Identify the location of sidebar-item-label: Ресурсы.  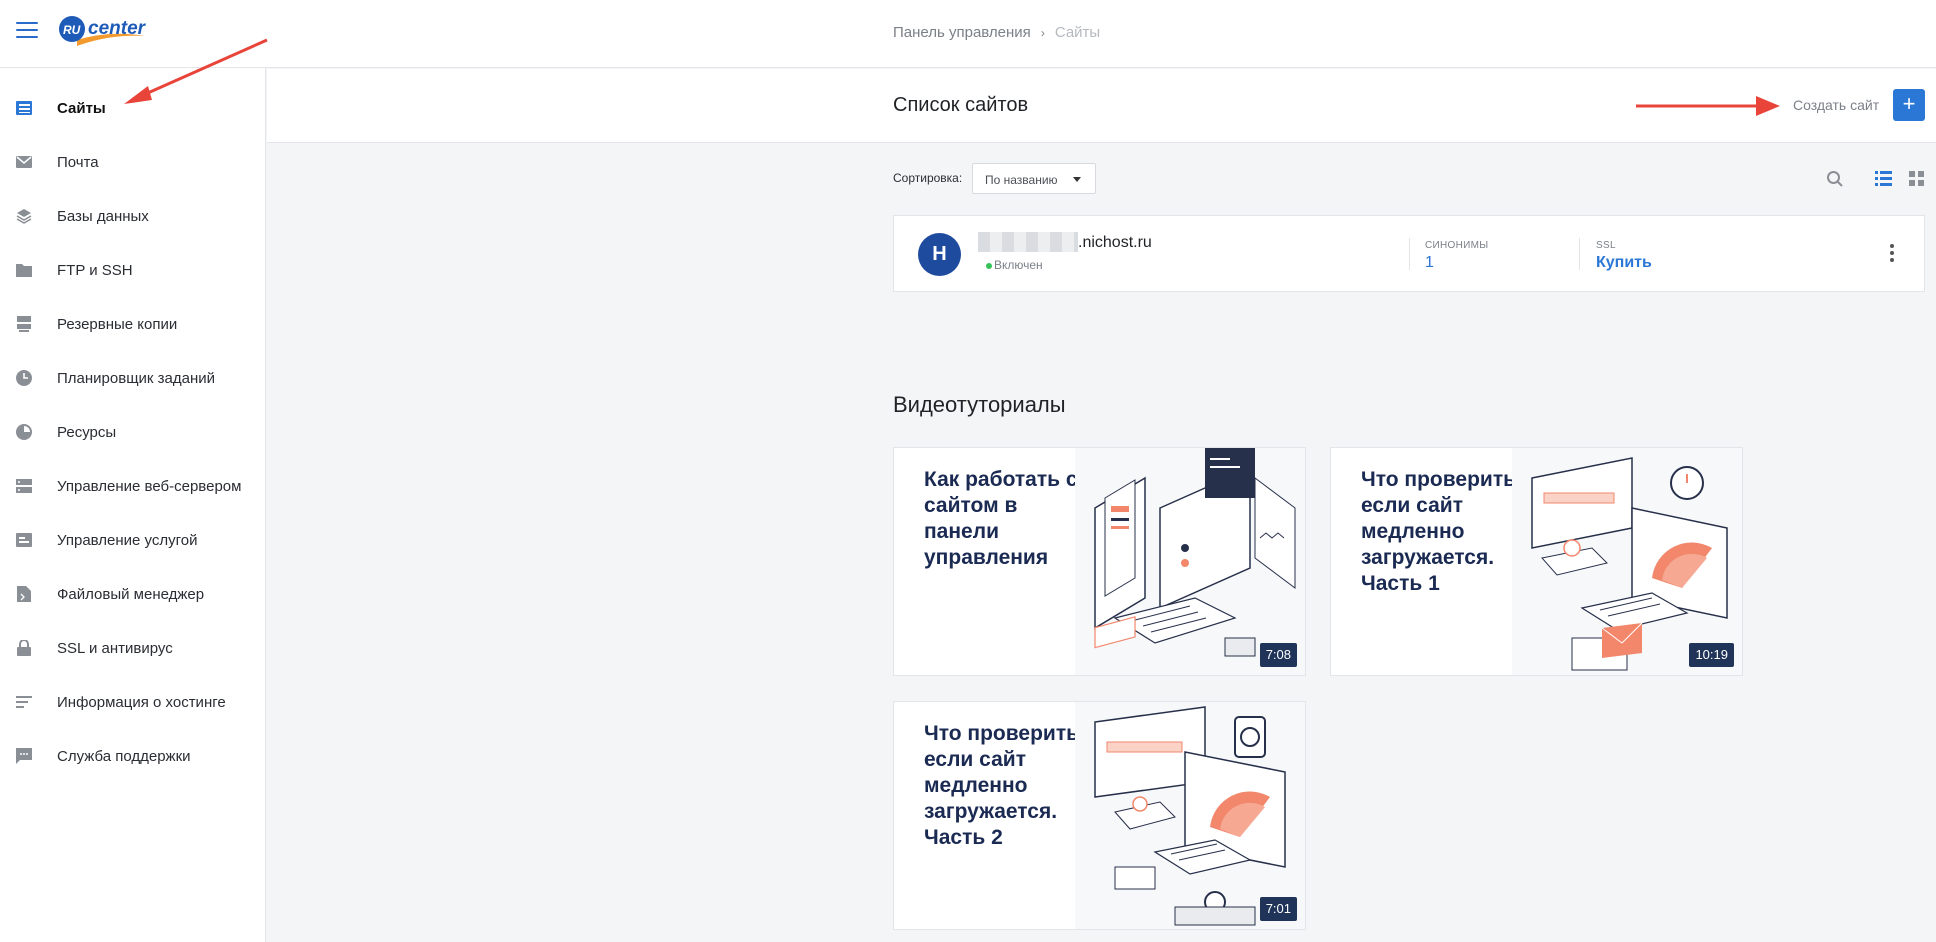
(87, 432).